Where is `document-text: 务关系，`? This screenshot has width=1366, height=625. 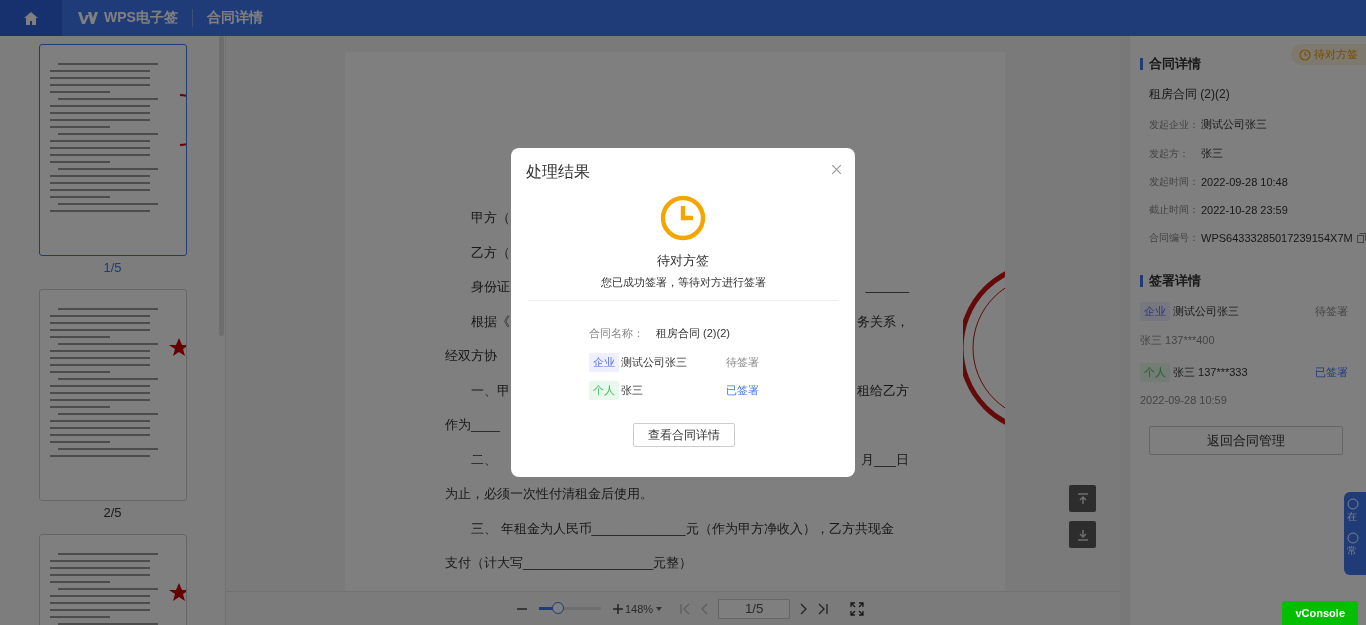
document-text: 务关系， is located at coordinates (883, 321).